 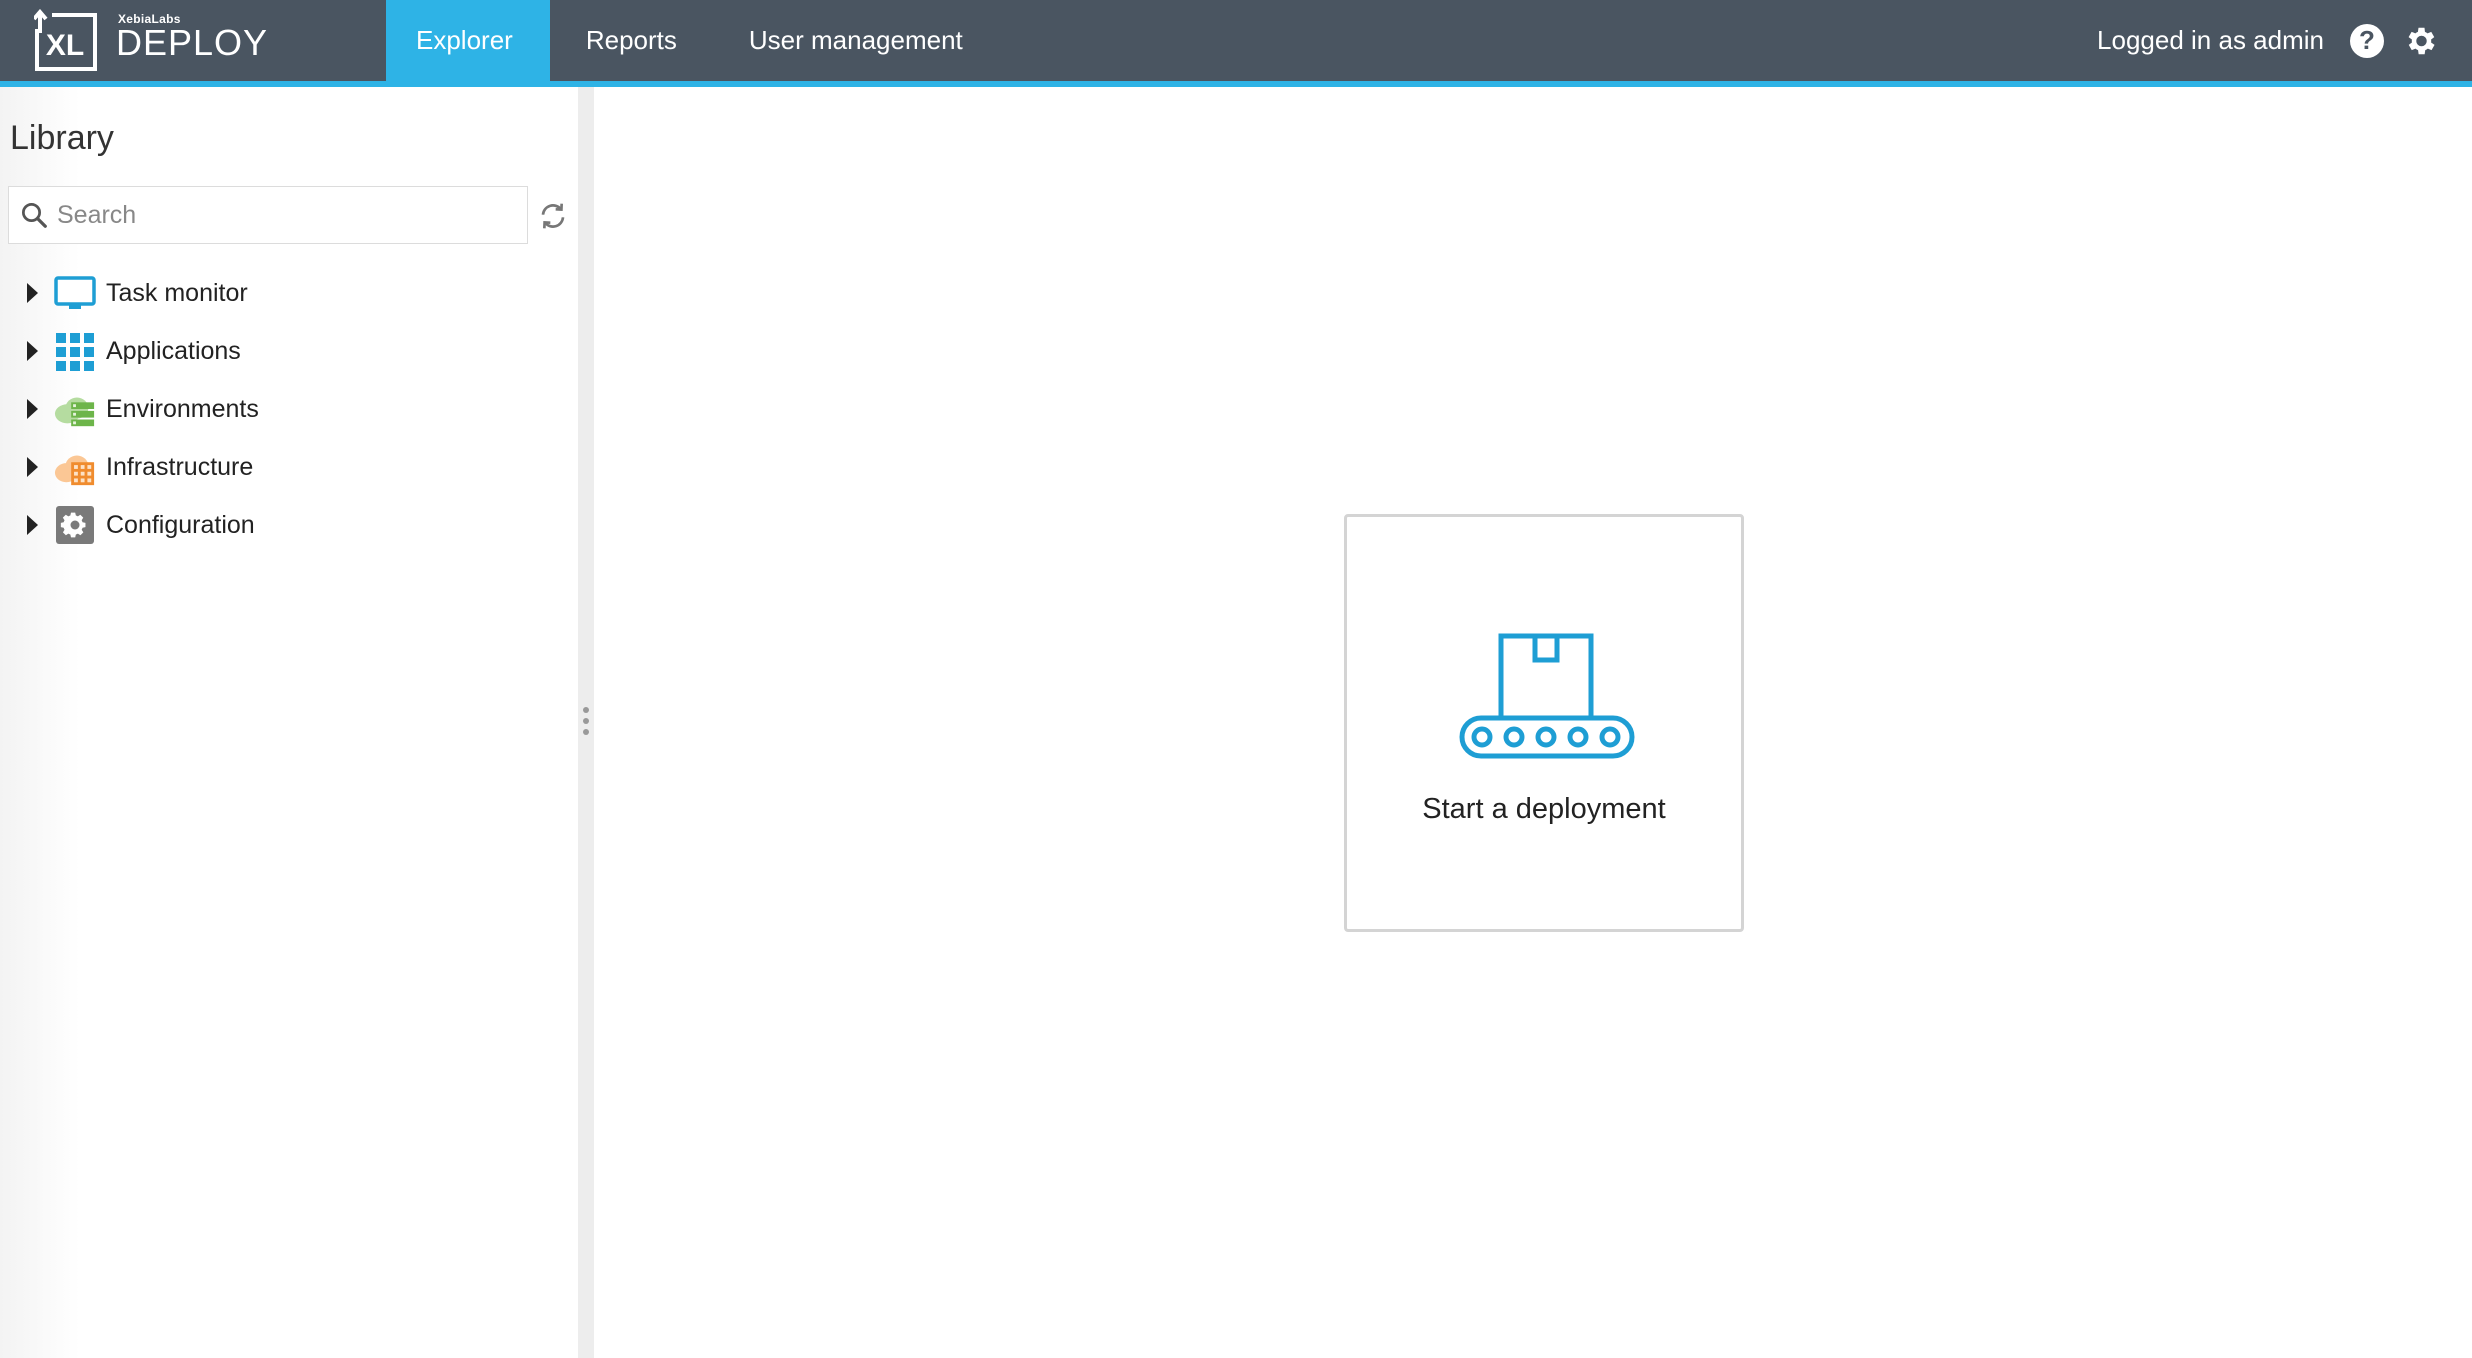 I want to click on settings-box-icon, so click(x=75, y=525).